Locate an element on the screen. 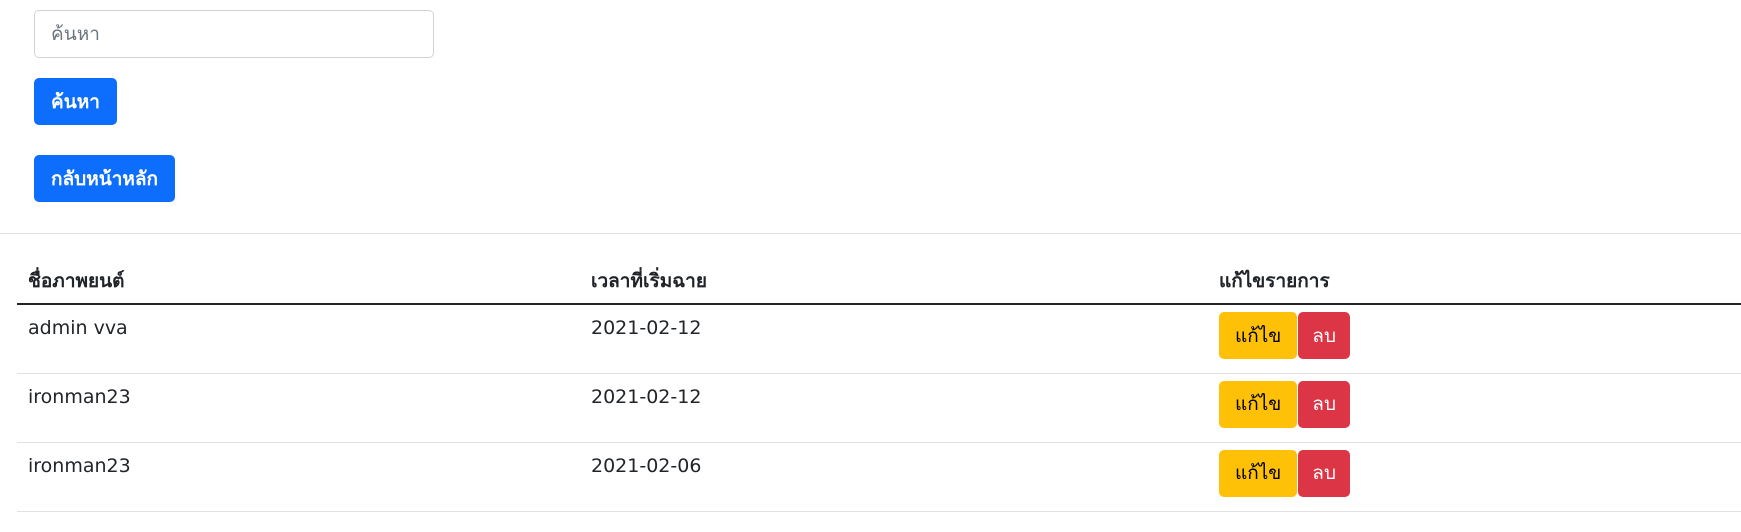 The image size is (1741, 532). column-header-movie-name: ชื่อภาพยนต์ is located at coordinates (298, 281).